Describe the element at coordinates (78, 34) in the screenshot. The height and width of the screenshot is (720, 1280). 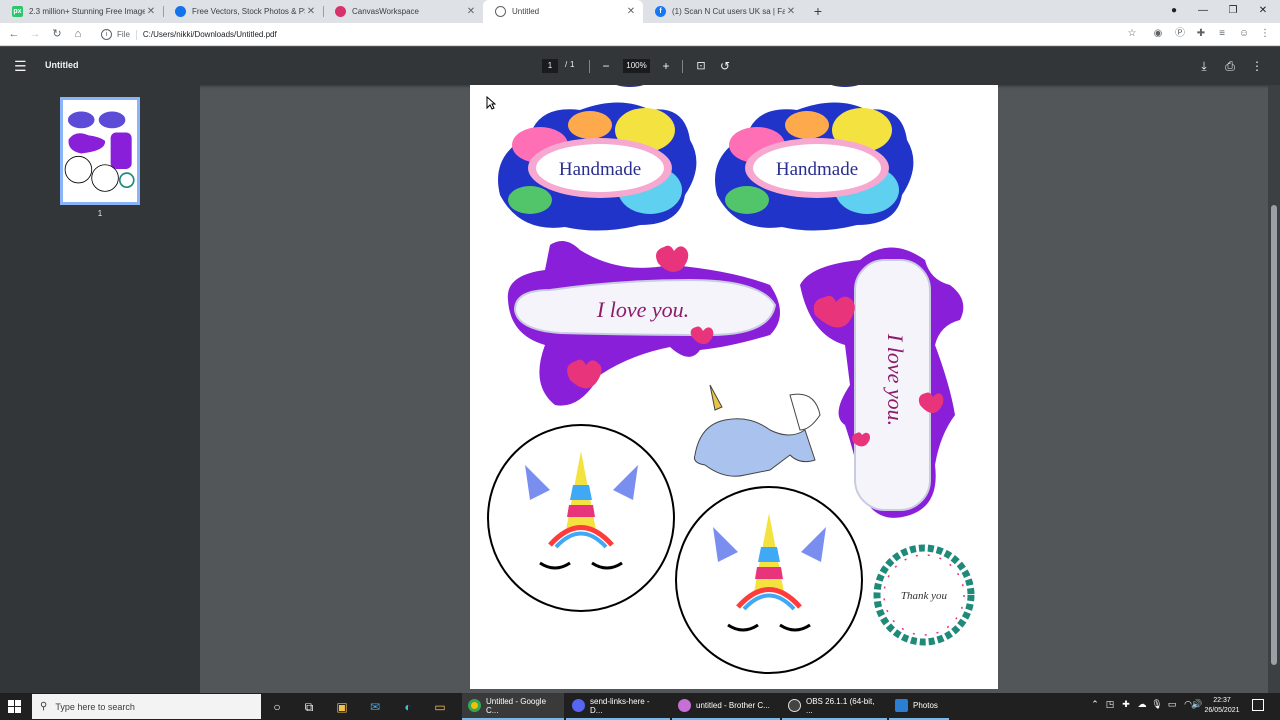
I see `home-icon: ⌂` at that location.